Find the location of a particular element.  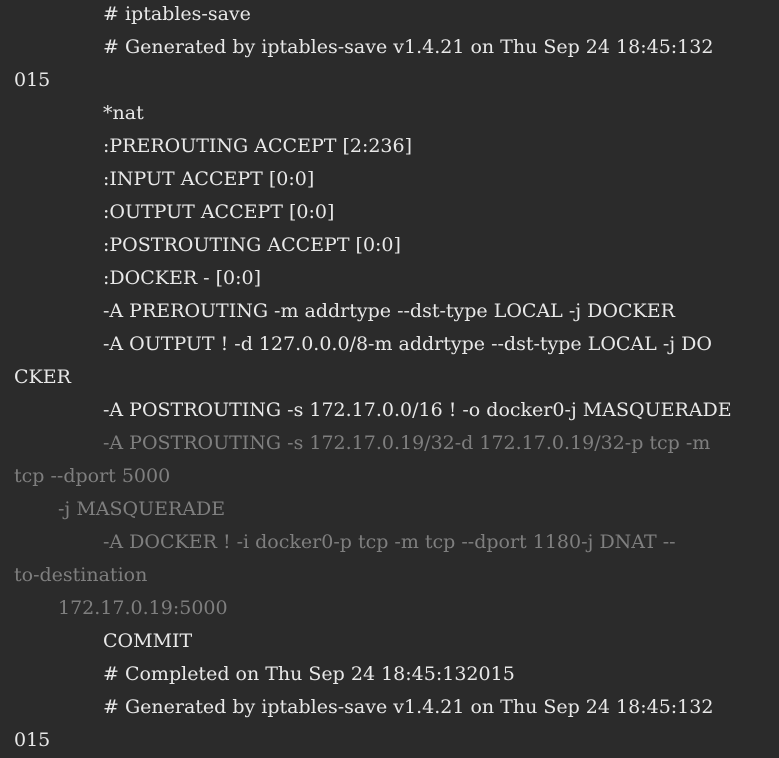

code-line: COMMIT is located at coordinates (148, 641).